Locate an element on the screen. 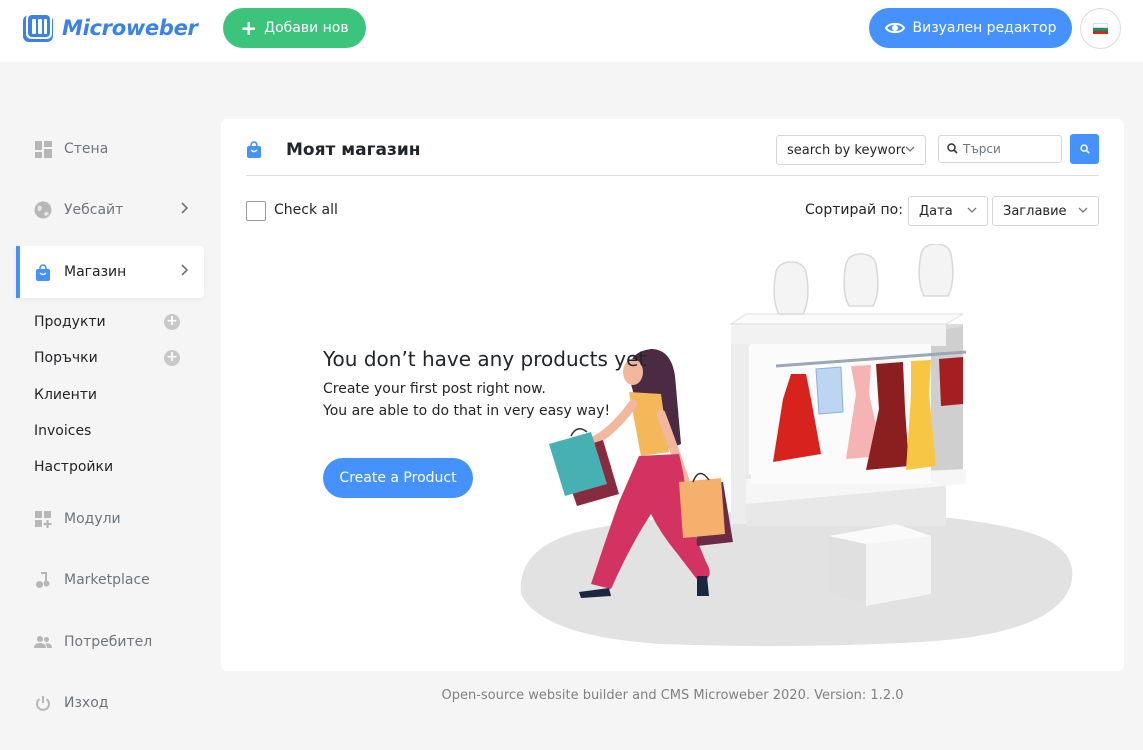  sidebar-item-label: Модули is located at coordinates (92, 519).